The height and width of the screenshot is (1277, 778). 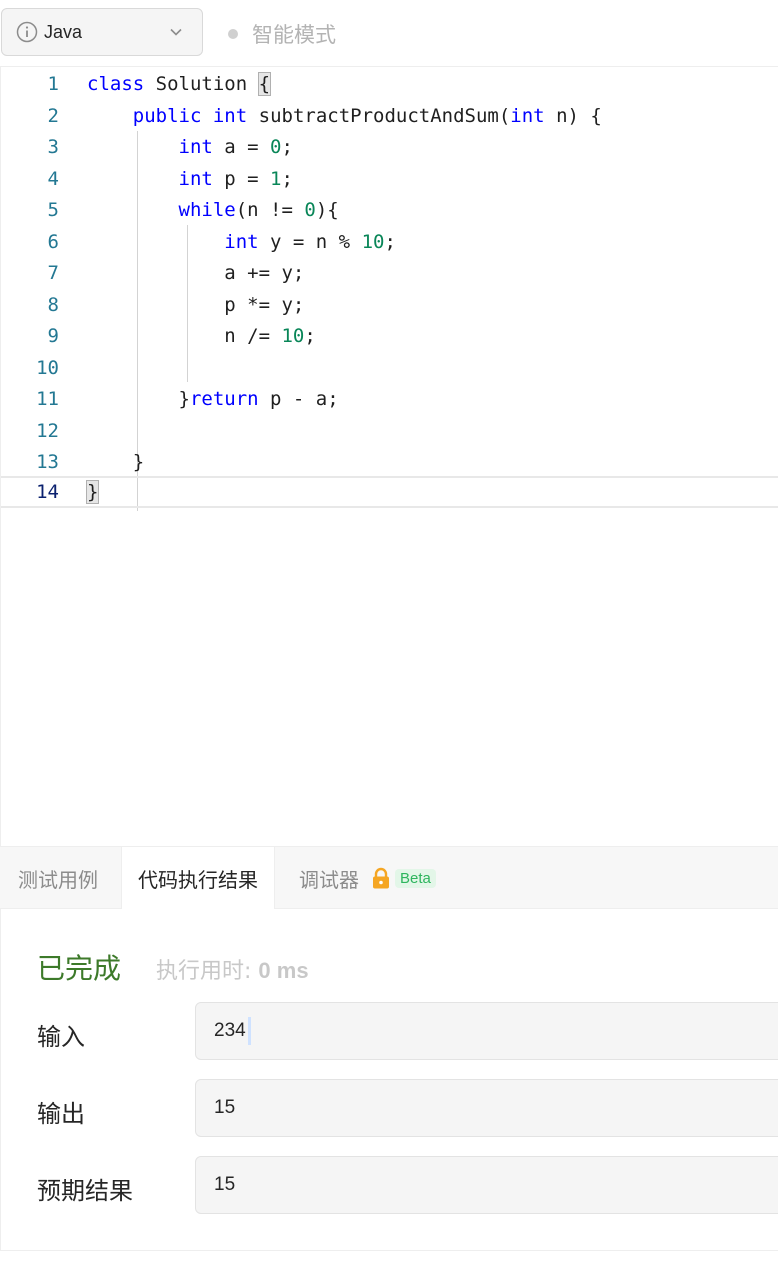 I want to click on code-line: 10, so click(x=389, y=368).